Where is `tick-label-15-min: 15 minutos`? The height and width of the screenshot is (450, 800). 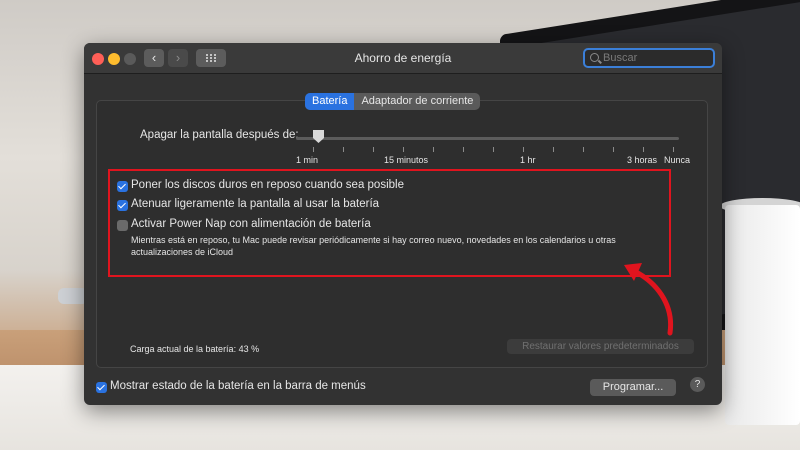 tick-label-15-min: 15 minutos is located at coordinates (406, 160).